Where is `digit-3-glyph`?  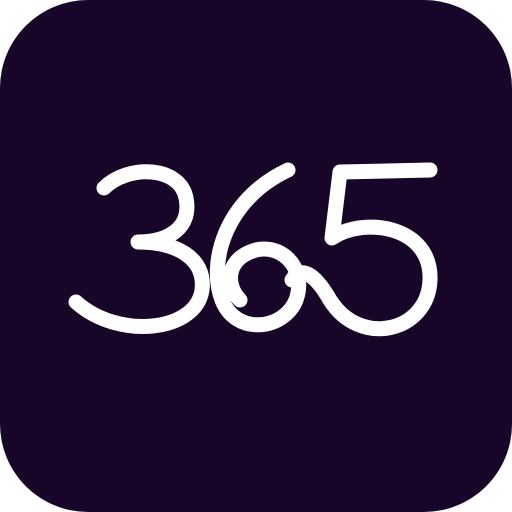
digit-3-glyph is located at coordinates (139, 249).